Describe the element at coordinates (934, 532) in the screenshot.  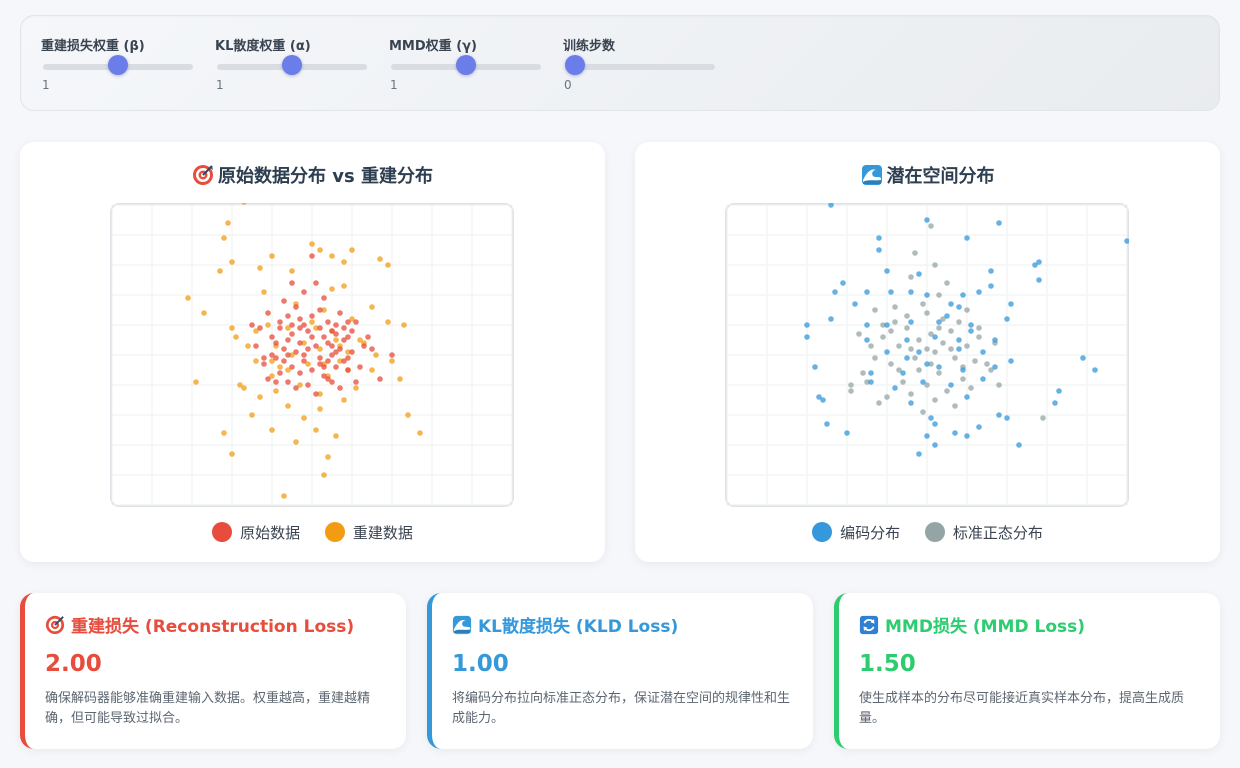
I see `legend-swatch` at that location.